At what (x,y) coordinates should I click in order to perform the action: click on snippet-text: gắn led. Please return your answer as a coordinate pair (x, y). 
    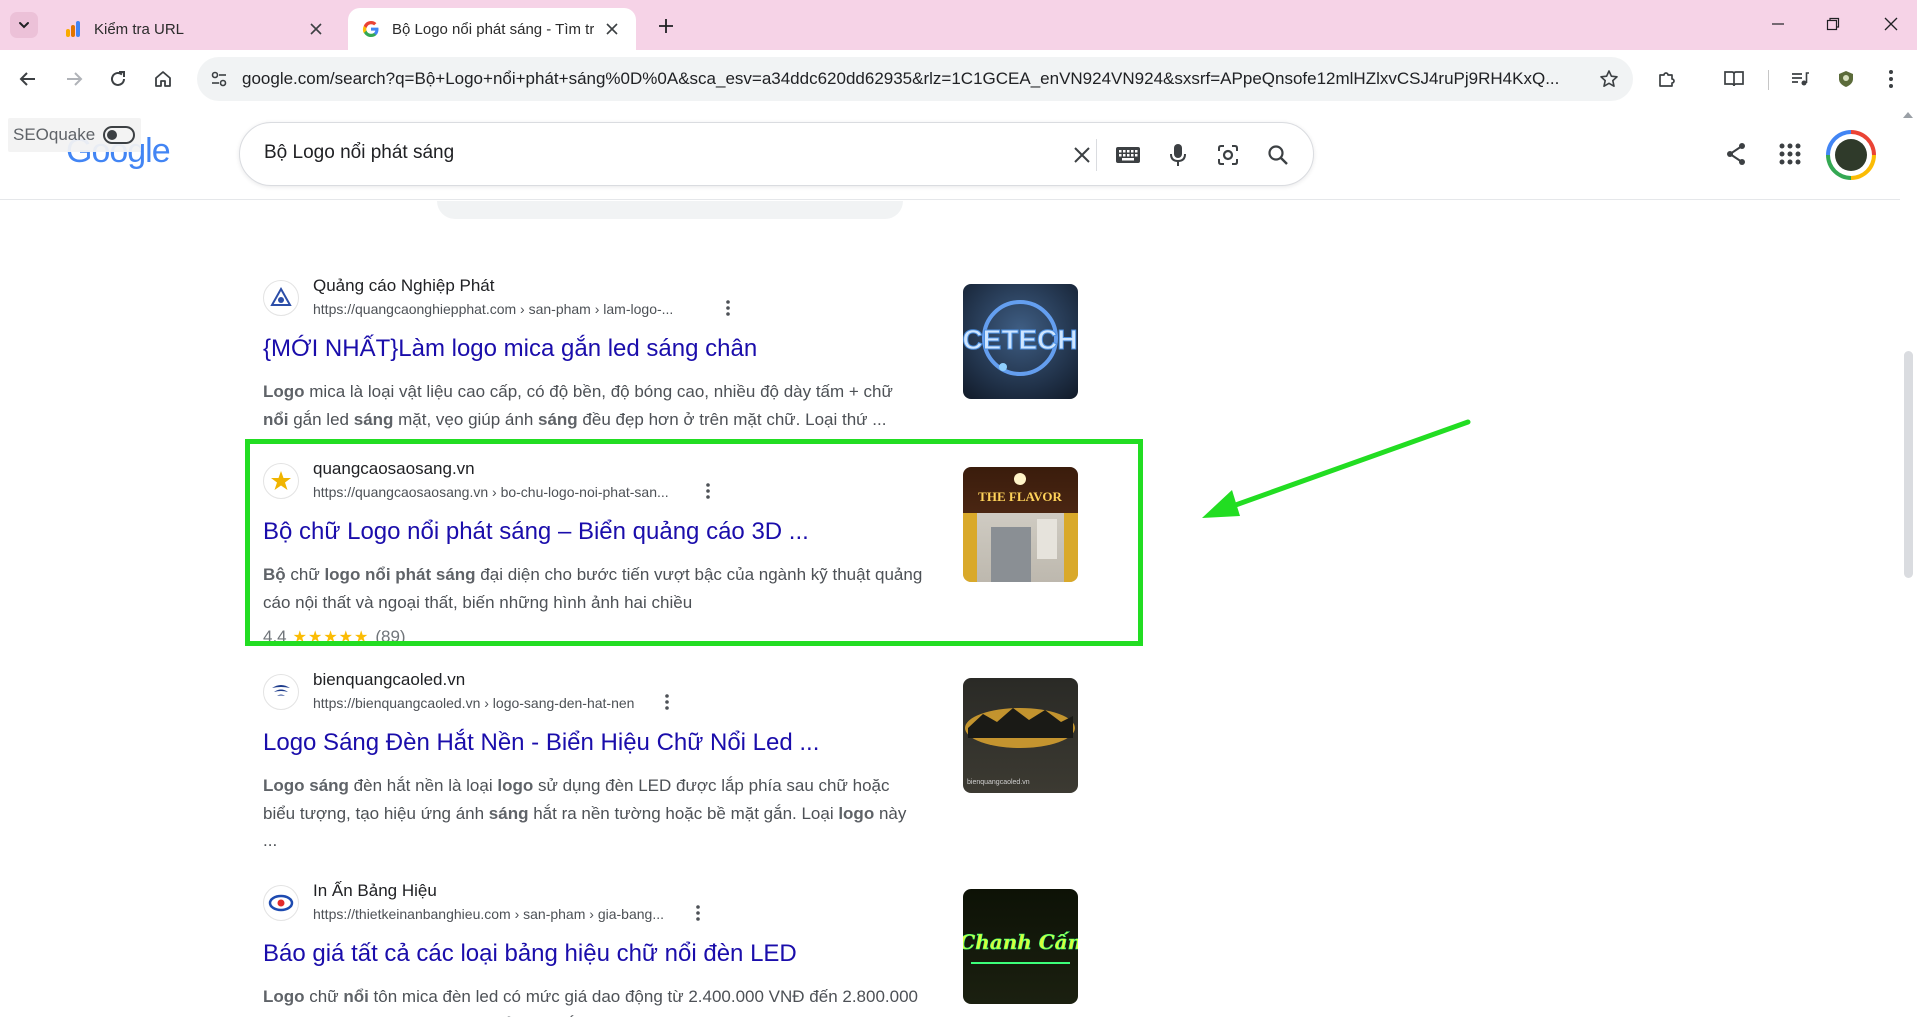
    Looking at the image, I should click on (321, 419).